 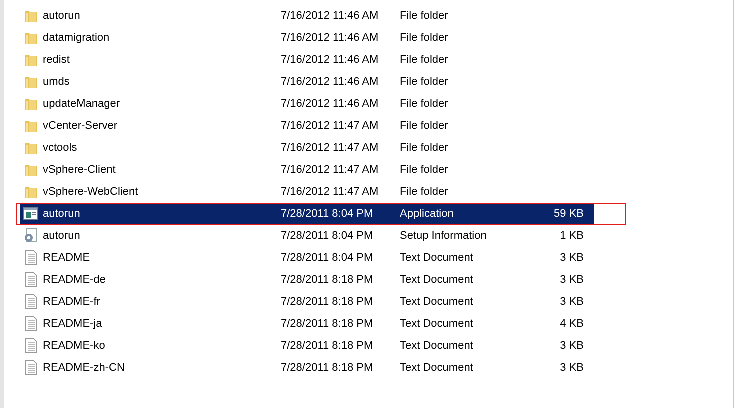 I want to click on file-row: vSphere-WebClient 7/16/2012 11:47 AM File folder, so click(x=307, y=192).